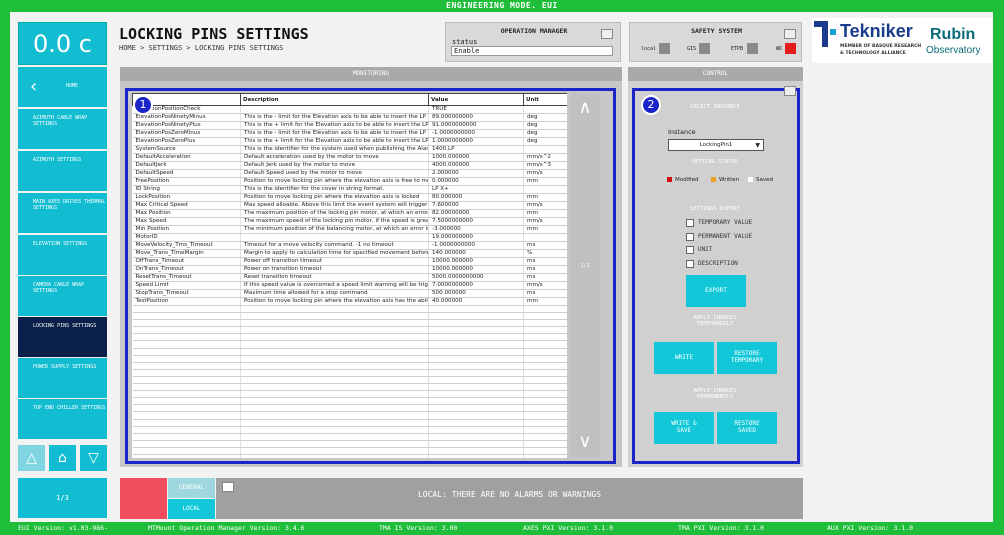 The width and height of the screenshot is (1004, 535). Describe the element at coordinates (721, 528) in the screenshot. I see `tma-pxi-version: TMA PXI Version: 3.1.0` at that location.